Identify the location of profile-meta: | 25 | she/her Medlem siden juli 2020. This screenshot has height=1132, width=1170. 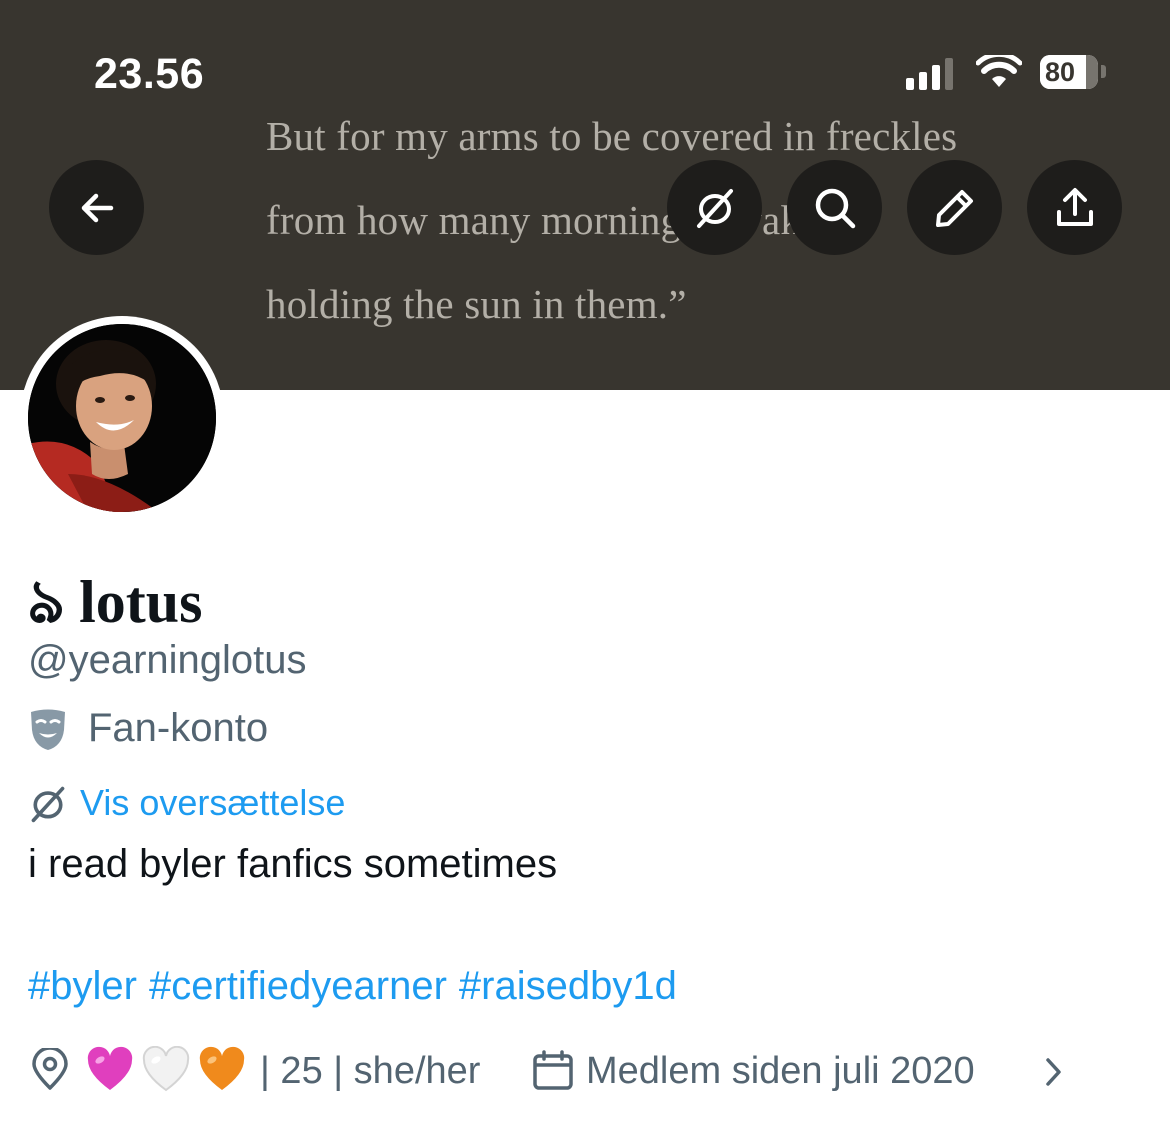
(578, 1070).